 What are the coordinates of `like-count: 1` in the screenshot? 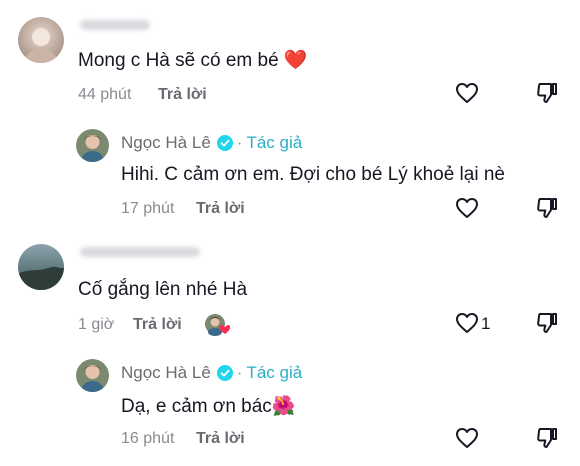 It's located at (486, 323).